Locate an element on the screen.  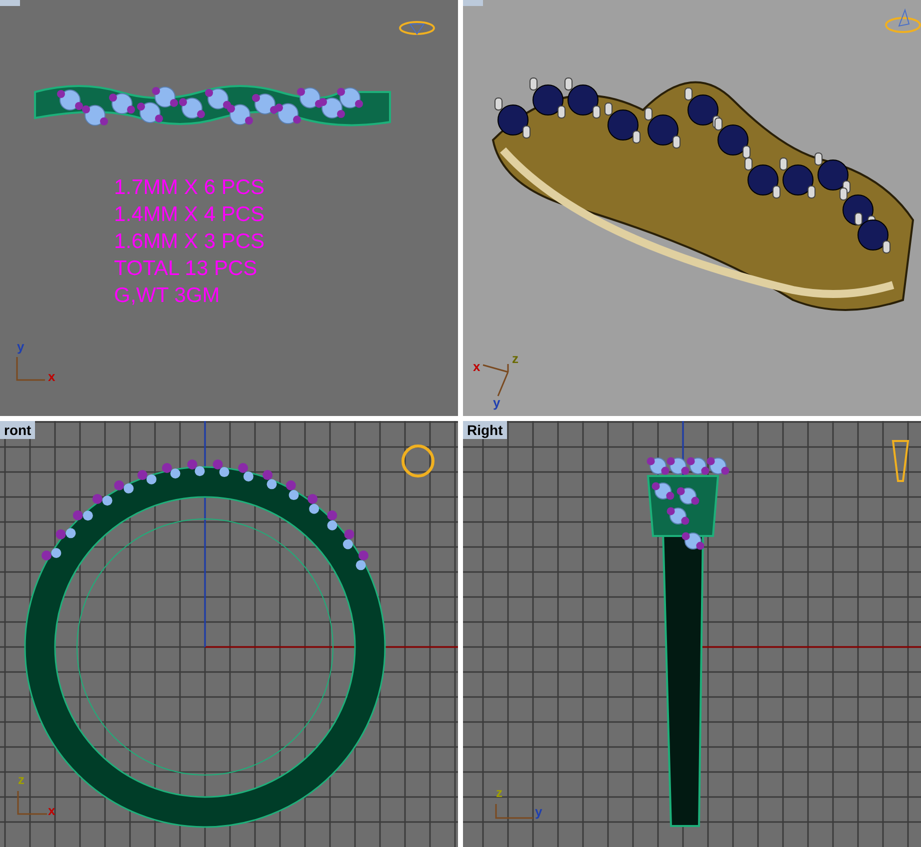
annotation-text: 1.7MM X 6 PCS is located at coordinates (189, 188).